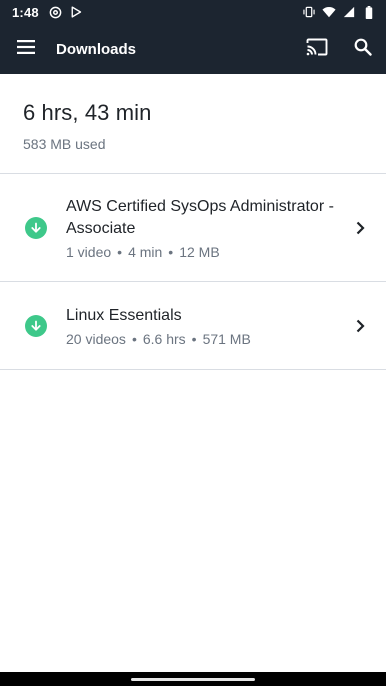 This screenshot has width=386, height=686. What do you see at coordinates (201, 339) in the screenshot?
I see `course-meta: 20 videos • 6.6 hrs • 571 MB` at bounding box center [201, 339].